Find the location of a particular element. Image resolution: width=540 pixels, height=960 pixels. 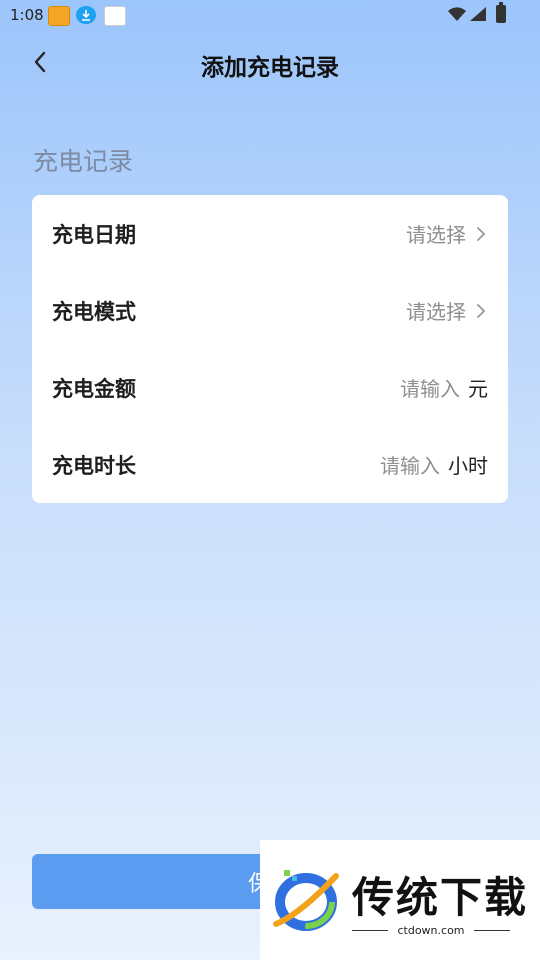

row-label: 充电金额 is located at coordinates (94, 388).